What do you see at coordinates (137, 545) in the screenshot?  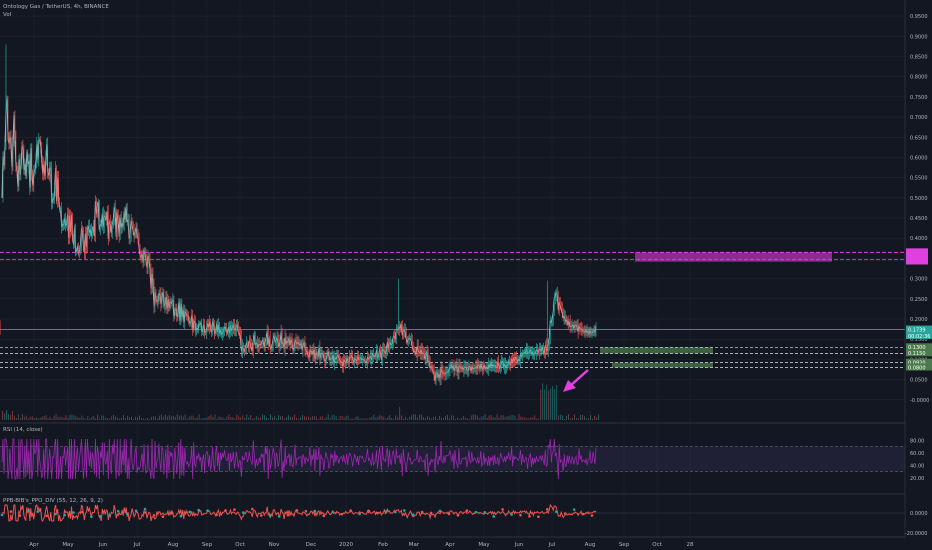 I see `x-tick-label: Jul` at bounding box center [137, 545].